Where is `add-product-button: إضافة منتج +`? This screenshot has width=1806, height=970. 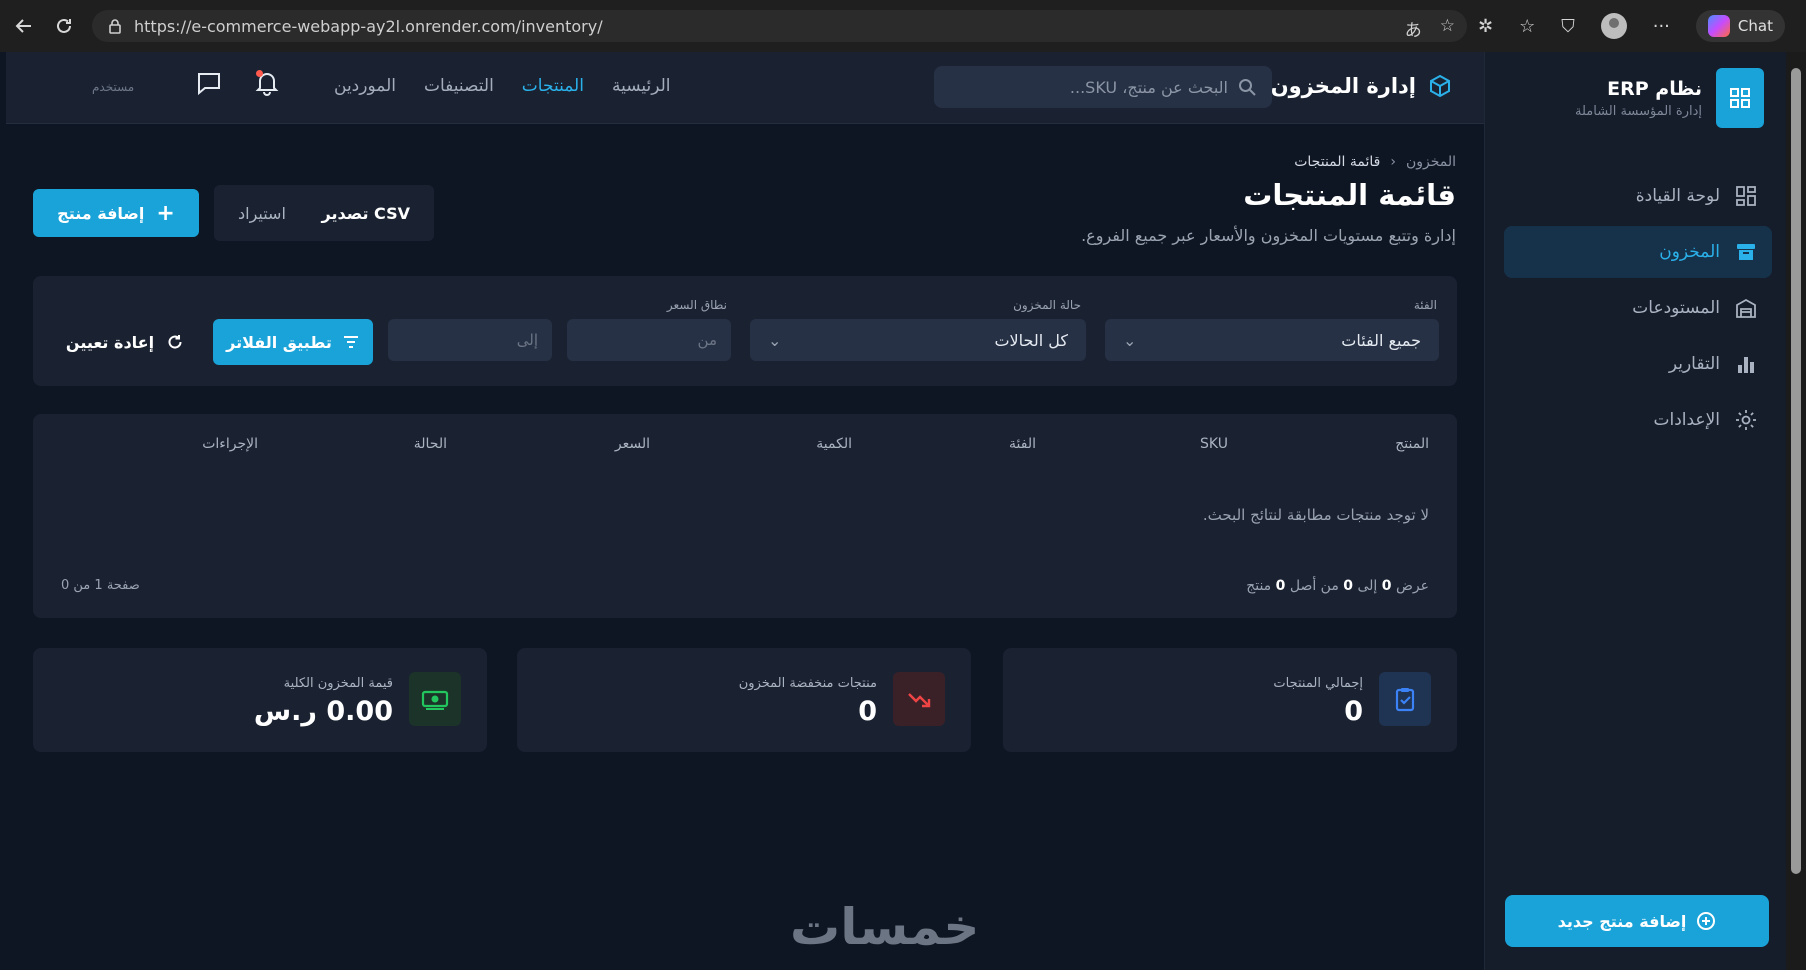 add-product-button: إضافة منتج + is located at coordinates (116, 213).